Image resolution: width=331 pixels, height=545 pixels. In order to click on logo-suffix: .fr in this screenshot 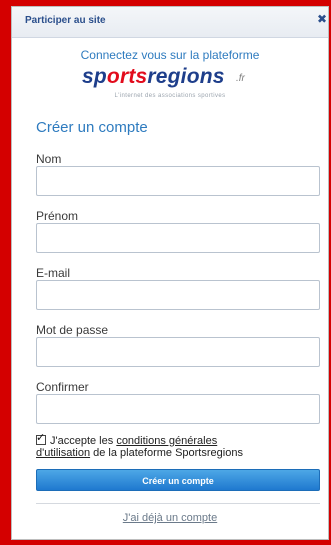, I will do `click(240, 78)`.